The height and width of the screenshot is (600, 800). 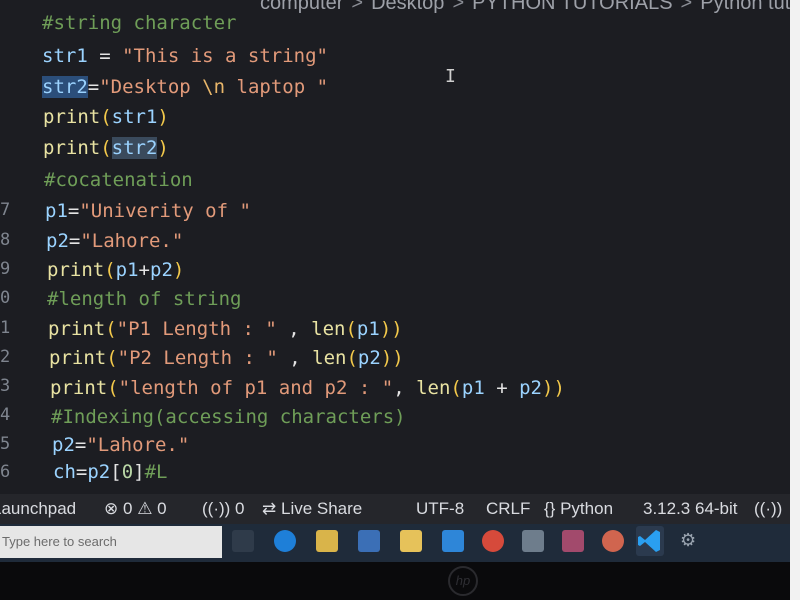 I want to click on code-line: print(str1), so click(x=106, y=117).